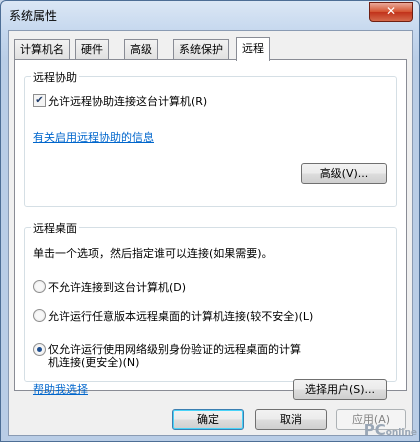 This screenshot has width=420, height=442. Describe the element at coordinates (42, 49) in the screenshot. I see `tab-computer-name: 计算机名` at that location.